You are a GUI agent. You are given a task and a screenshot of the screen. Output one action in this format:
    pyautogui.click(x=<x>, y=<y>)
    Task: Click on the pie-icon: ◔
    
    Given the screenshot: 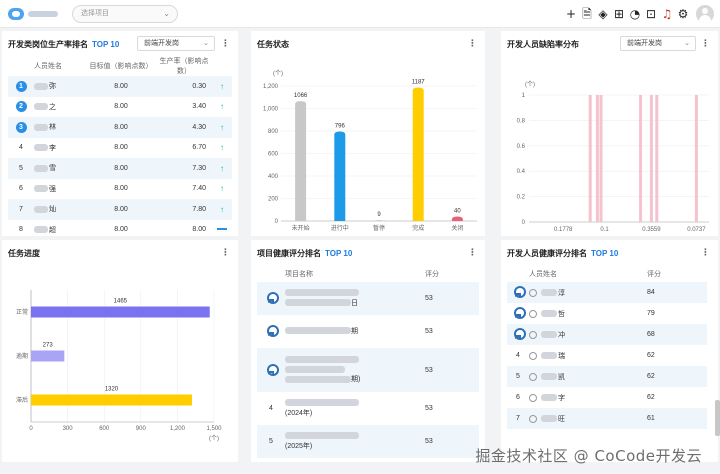 What is the action you would take?
    pyautogui.click(x=635, y=14)
    